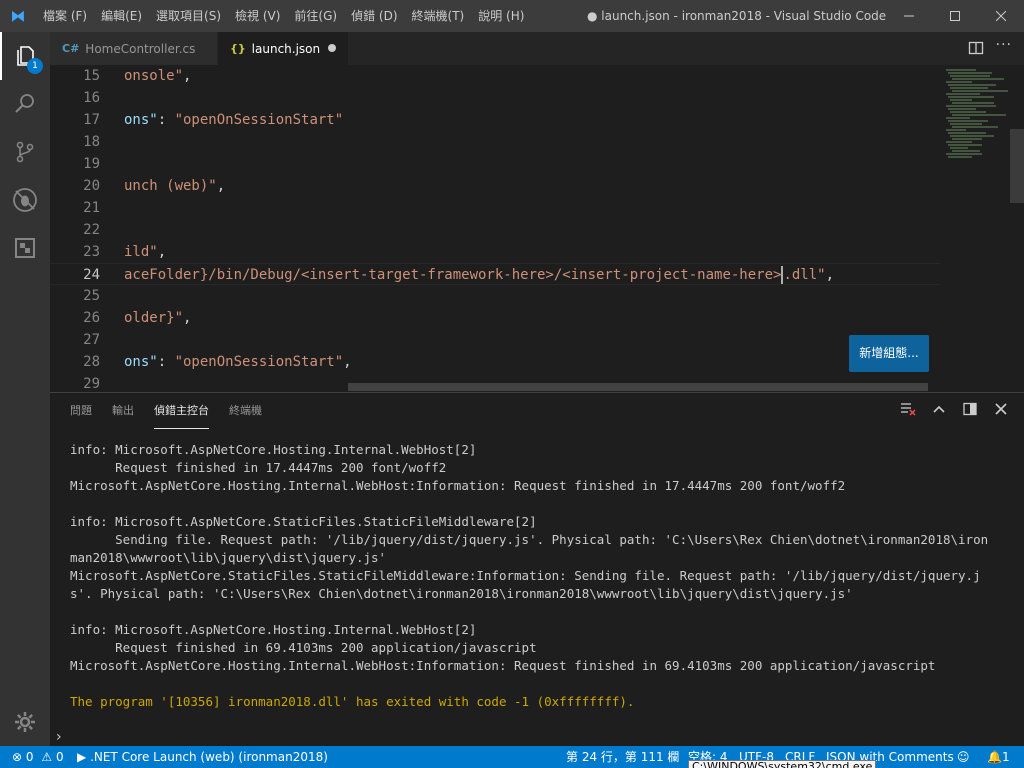 This screenshot has height=768, width=1024. I want to click on line-number: 28, so click(91, 362).